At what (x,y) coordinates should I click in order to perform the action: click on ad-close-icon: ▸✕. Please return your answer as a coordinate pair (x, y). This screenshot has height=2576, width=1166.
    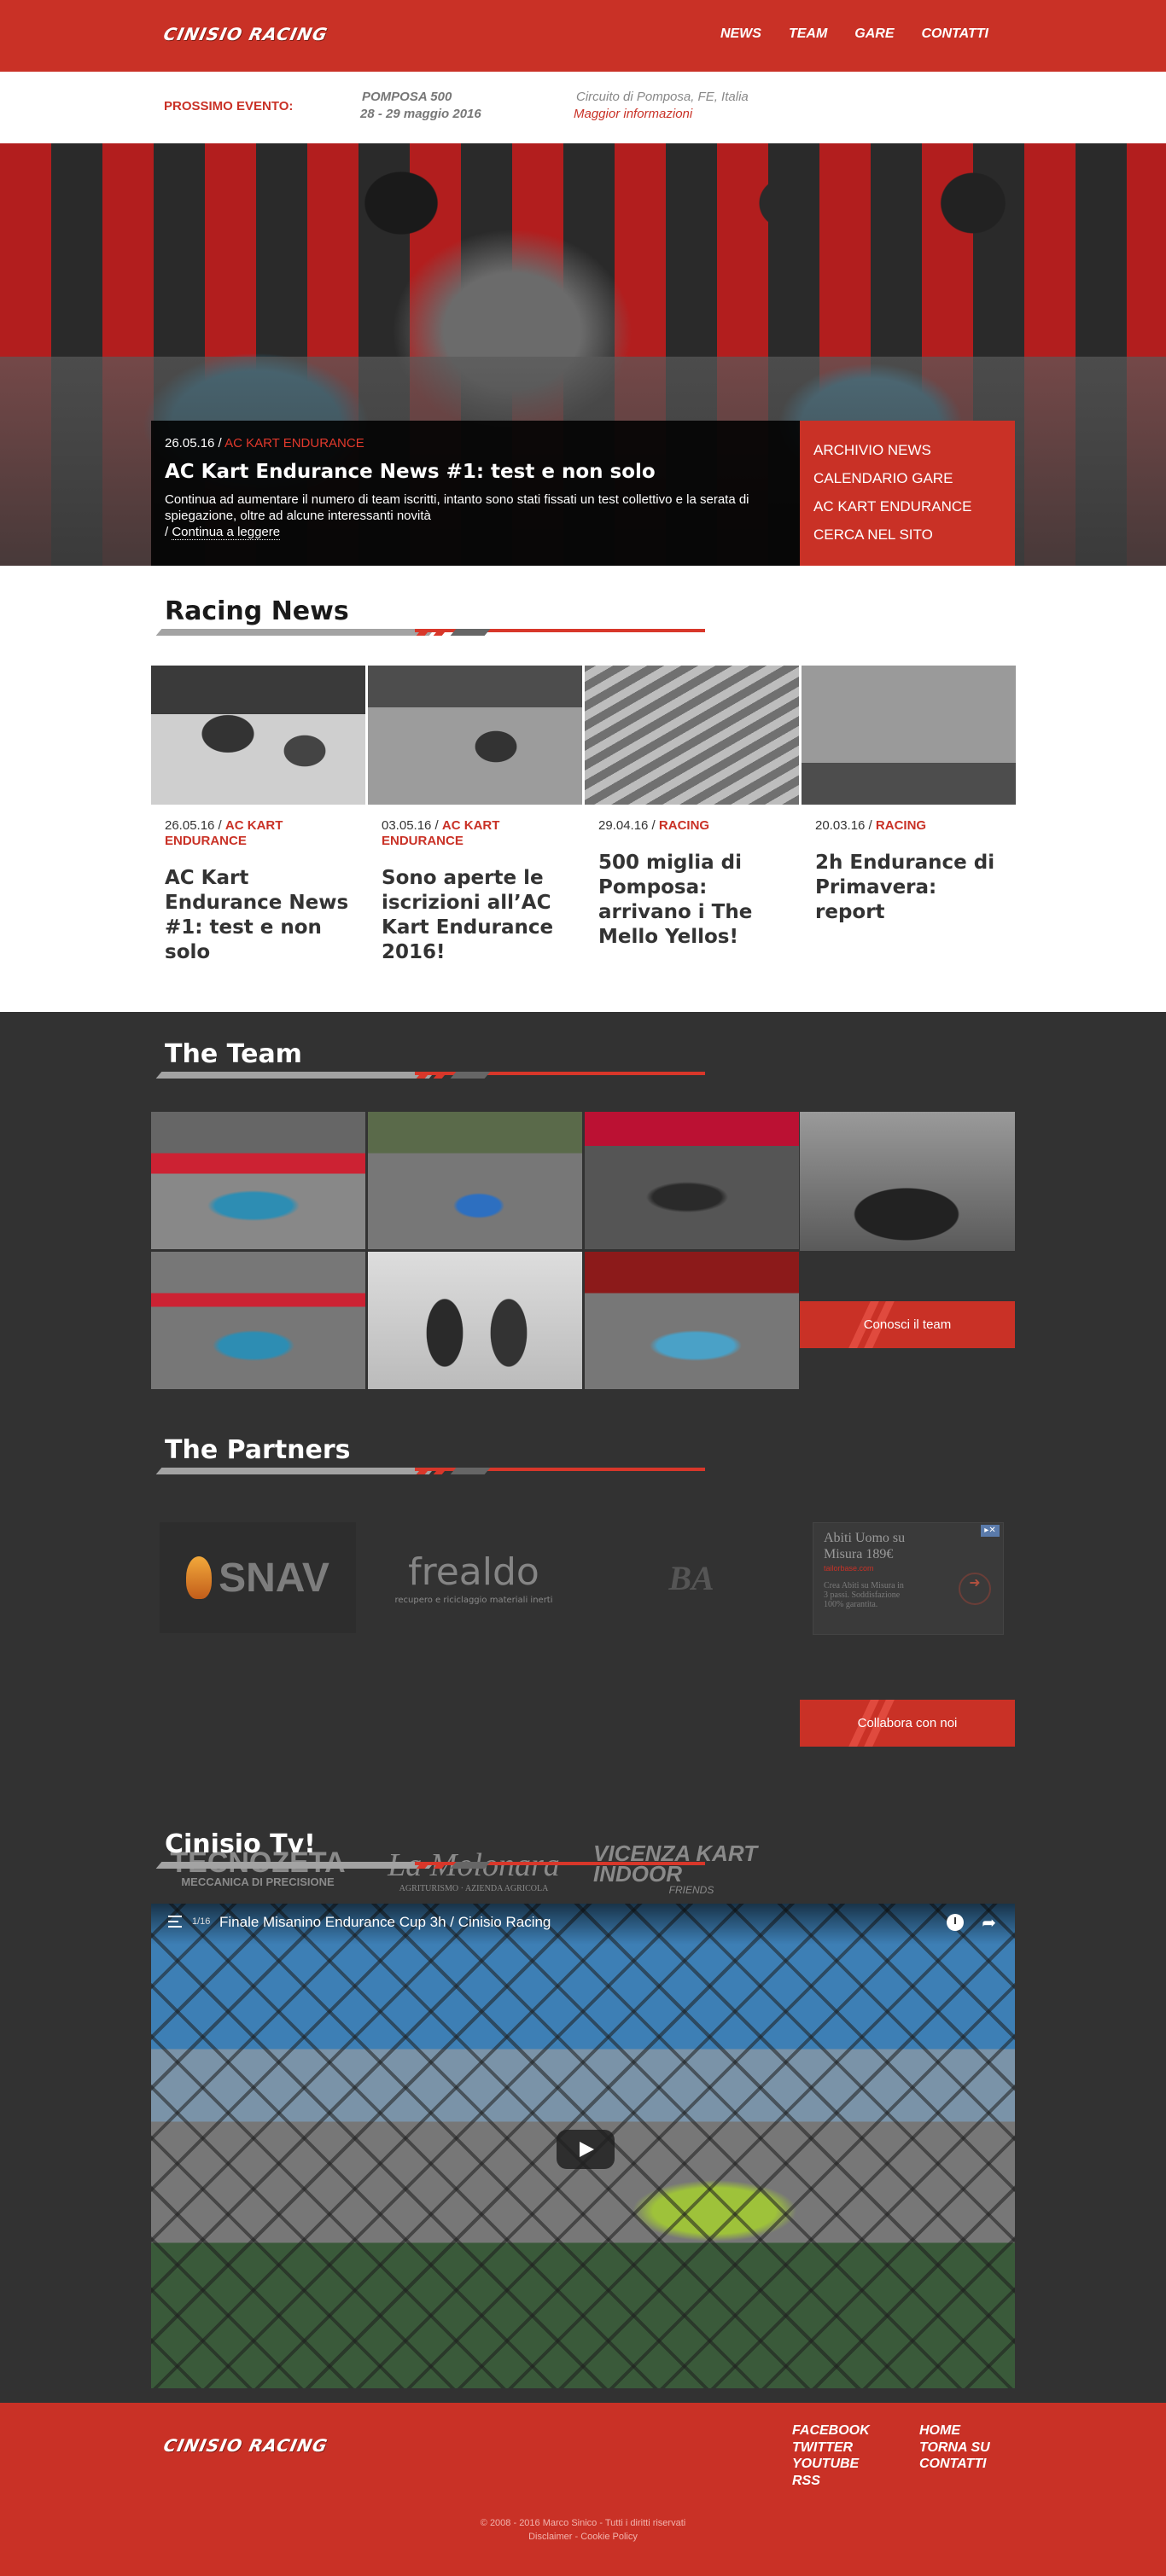
    Looking at the image, I should click on (991, 1531).